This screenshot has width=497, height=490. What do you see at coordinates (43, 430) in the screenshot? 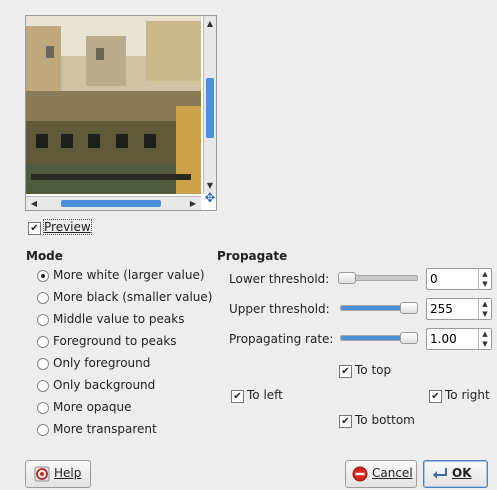
I see `radio-more-transparent` at bounding box center [43, 430].